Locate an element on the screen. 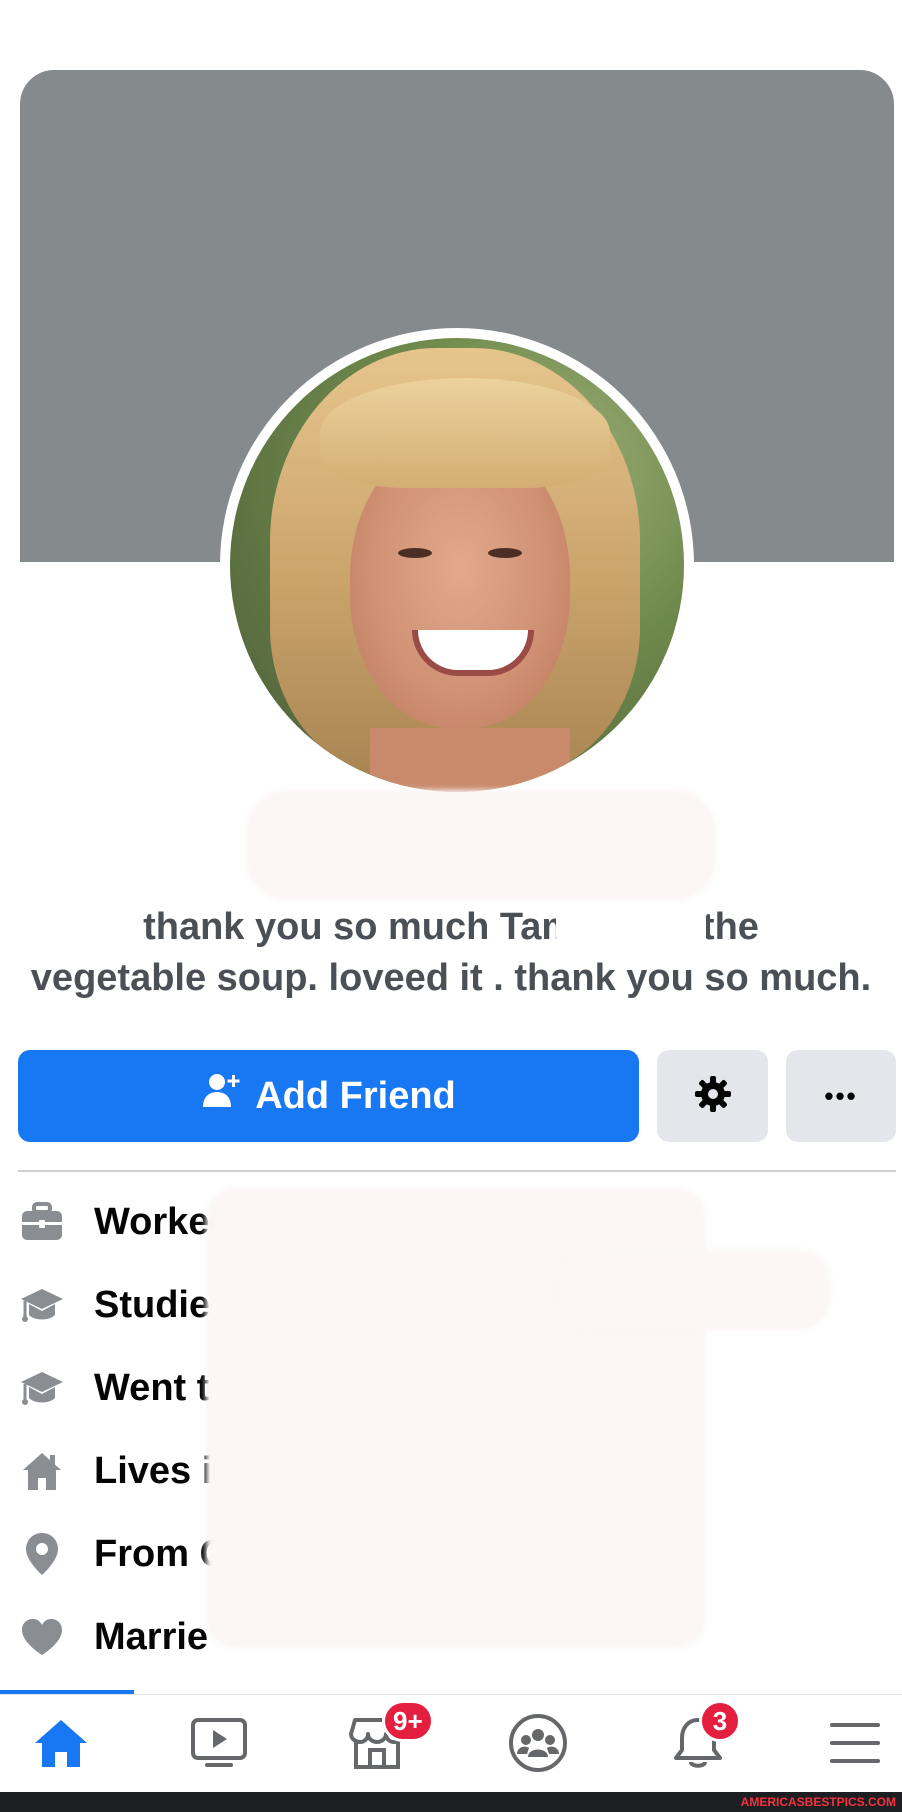  section-divider is located at coordinates (457, 1171).